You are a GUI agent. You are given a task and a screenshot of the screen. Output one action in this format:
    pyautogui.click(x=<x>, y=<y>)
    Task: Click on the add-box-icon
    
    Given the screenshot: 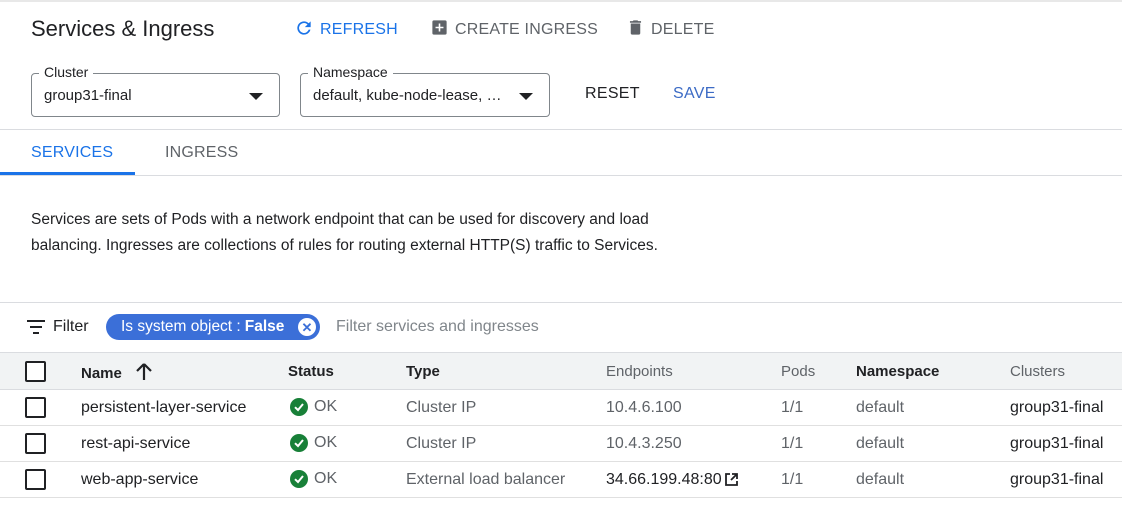 What is the action you would take?
    pyautogui.click(x=442, y=30)
    